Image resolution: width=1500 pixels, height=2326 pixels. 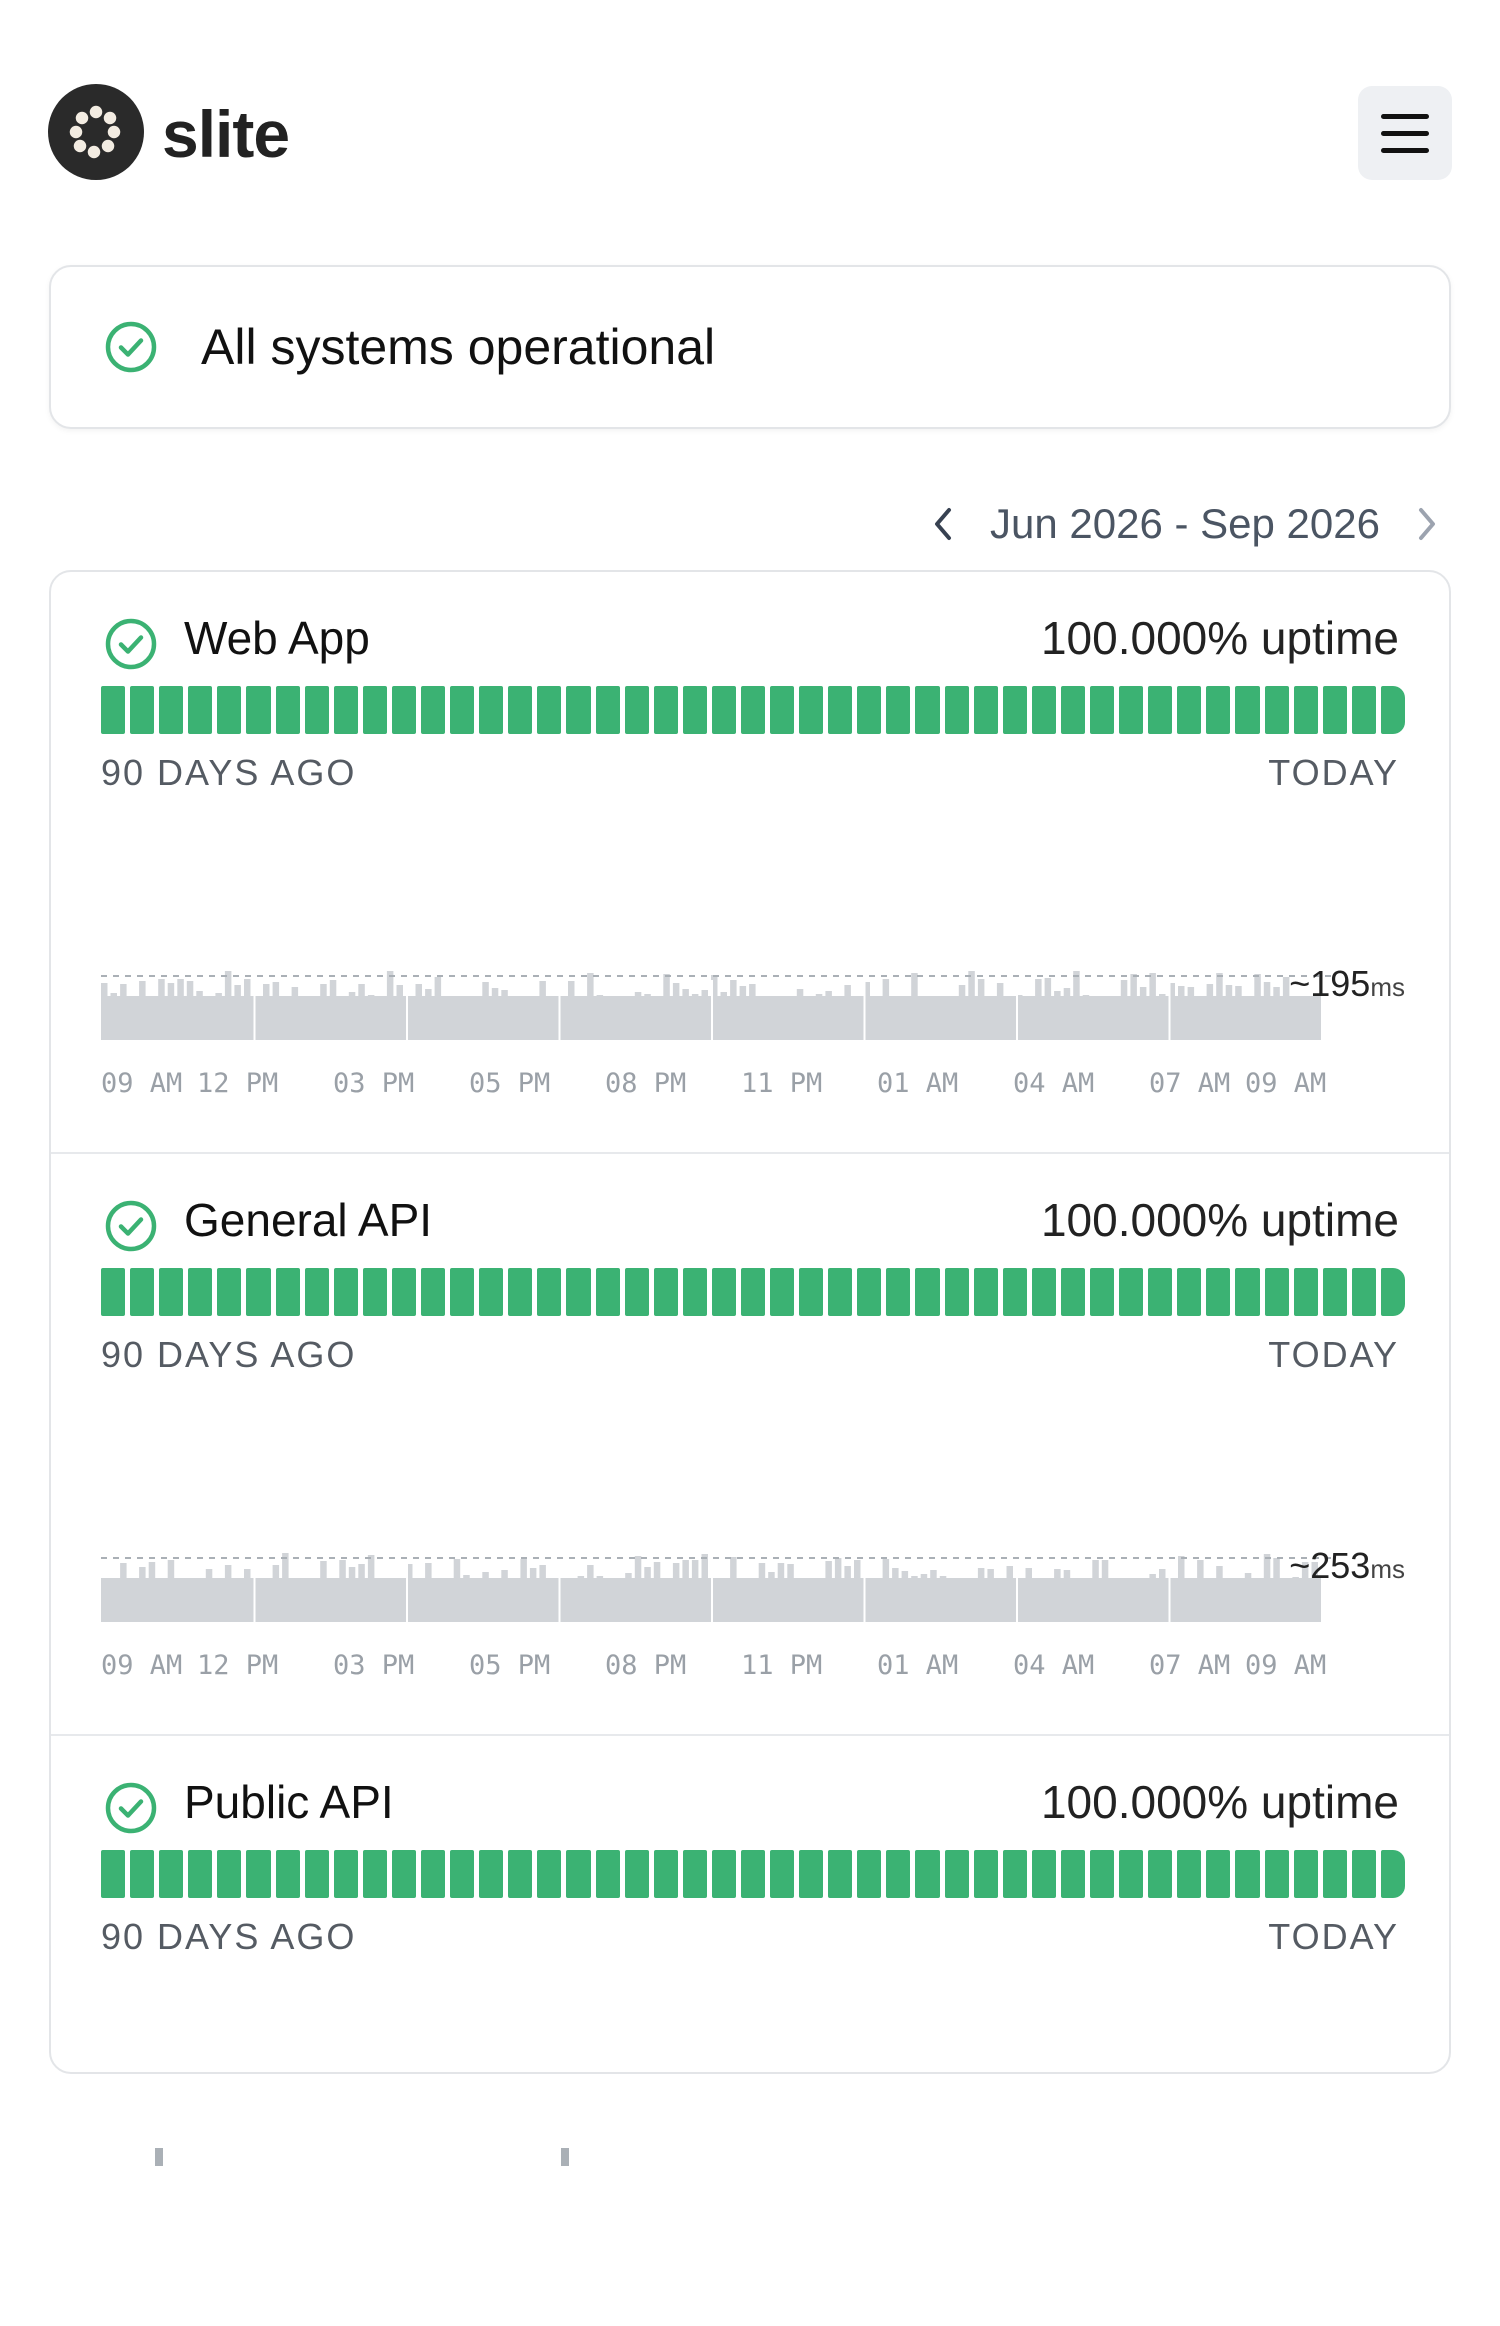 What do you see at coordinates (943, 524) in the screenshot?
I see `previous-range-button` at bounding box center [943, 524].